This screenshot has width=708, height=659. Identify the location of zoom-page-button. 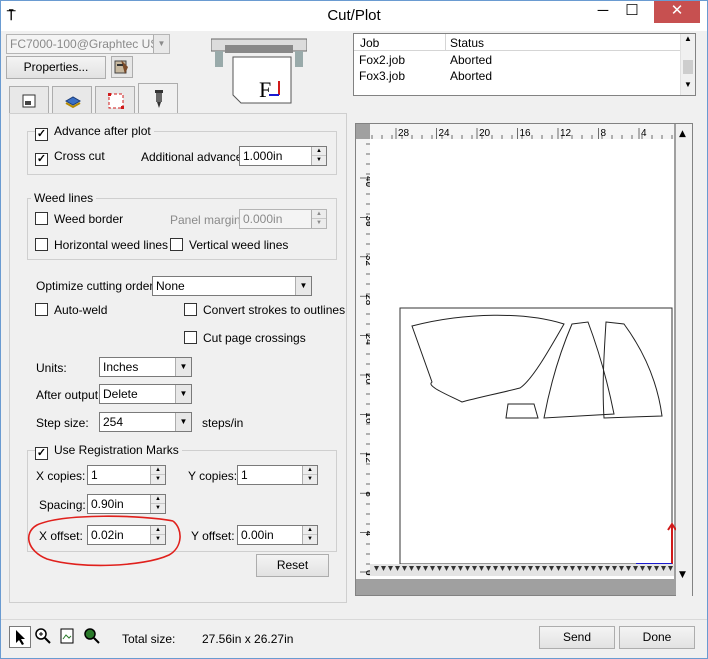
(68, 637).